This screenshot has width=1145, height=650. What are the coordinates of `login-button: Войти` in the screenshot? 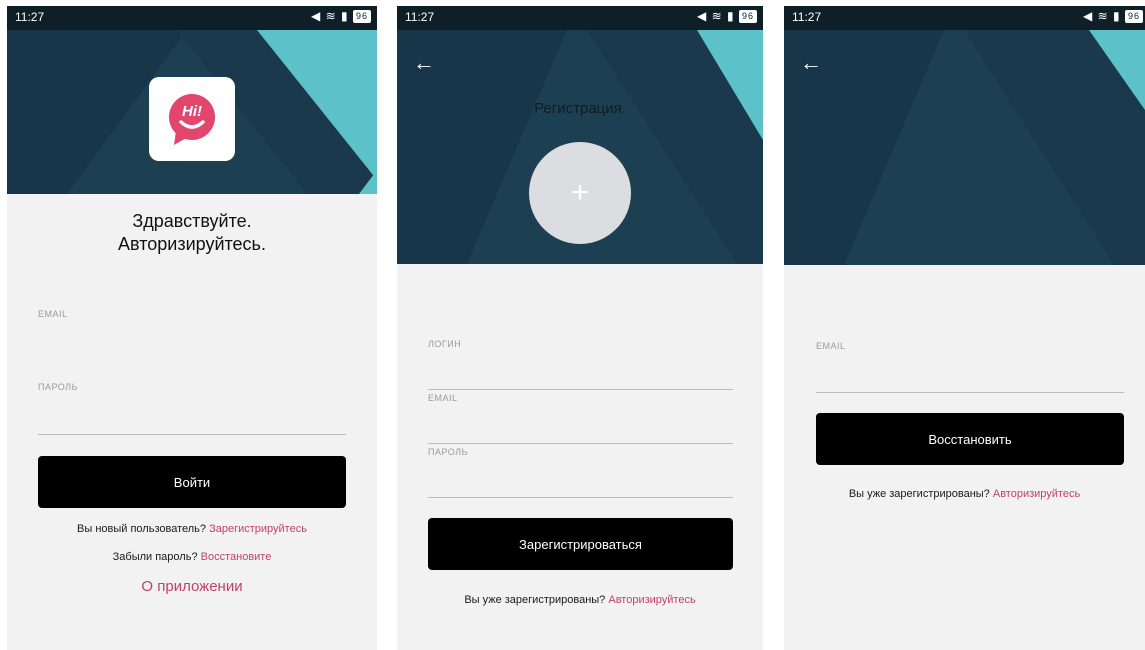 It's located at (192, 482).